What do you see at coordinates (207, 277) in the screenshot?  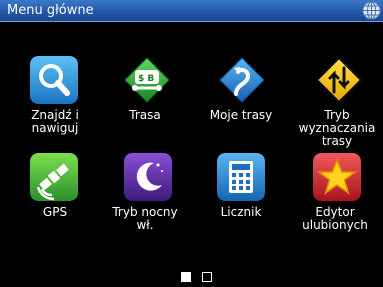 I see `page-dot` at bounding box center [207, 277].